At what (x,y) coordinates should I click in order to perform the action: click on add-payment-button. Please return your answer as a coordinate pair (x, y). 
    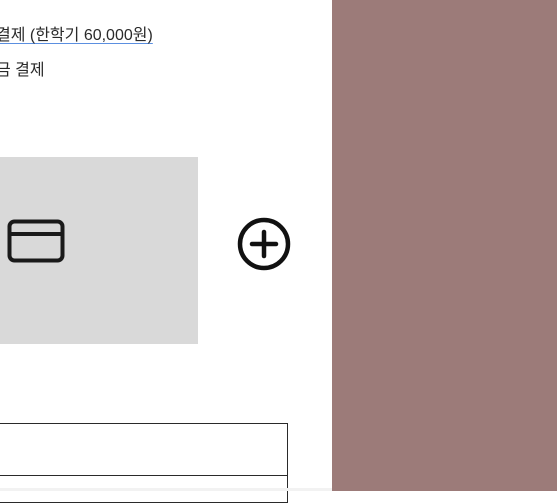
    Looking at the image, I should click on (264, 244).